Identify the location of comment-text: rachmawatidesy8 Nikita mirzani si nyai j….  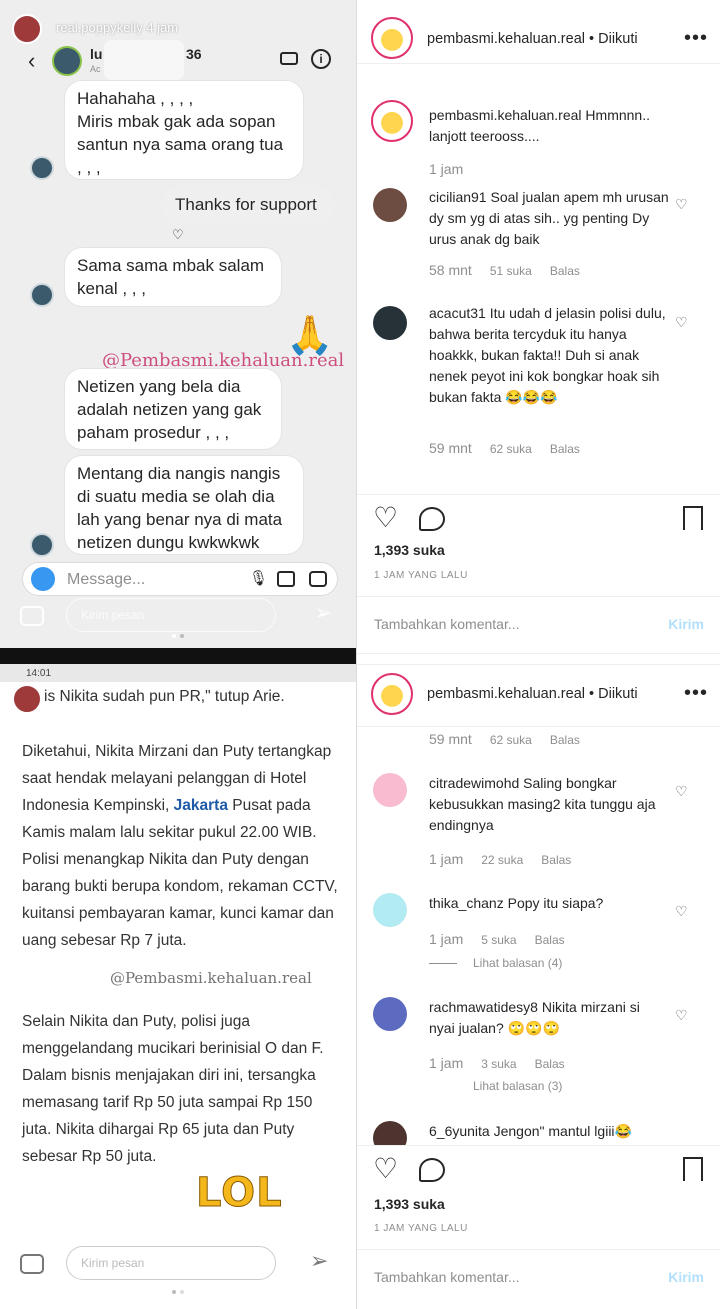
(534, 1017).